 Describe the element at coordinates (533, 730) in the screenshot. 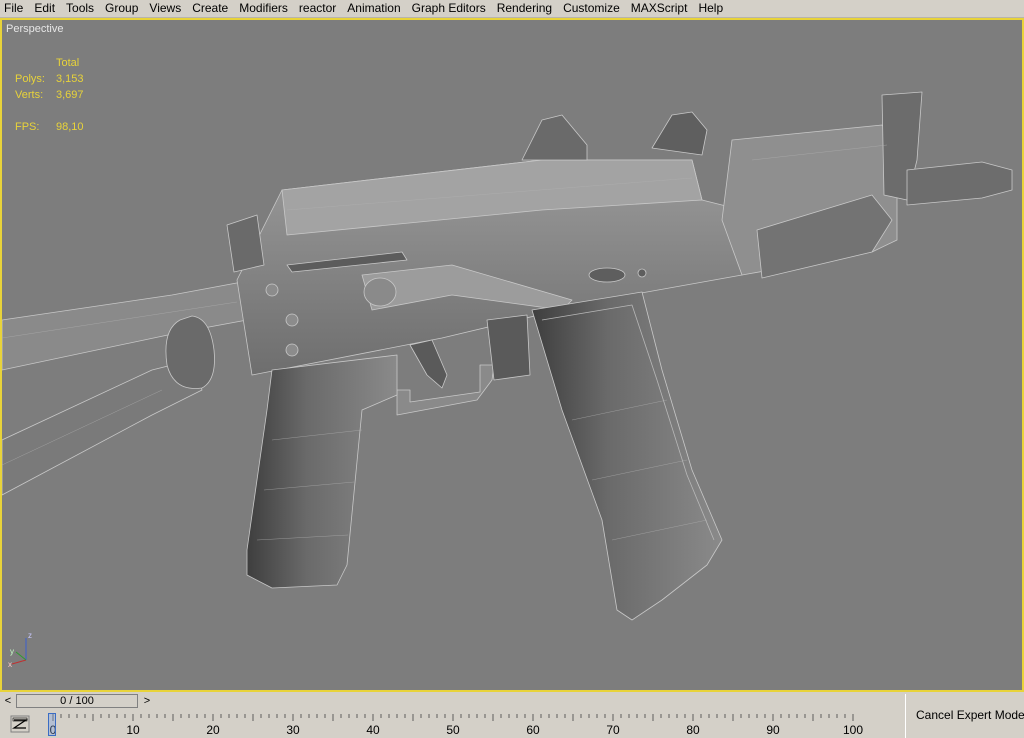

I see `ruler-label: 60` at that location.